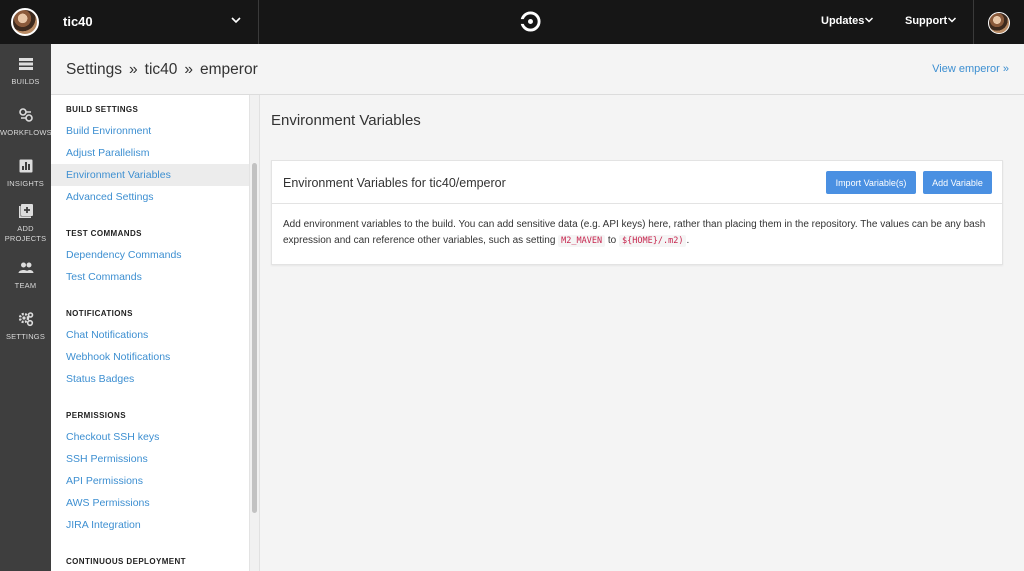 Image resolution: width=1024 pixels, height=571 pixels. Describe the element at coordinates (25, 81) in the screenshot. I see `rail-label: BUILDS` at that location.